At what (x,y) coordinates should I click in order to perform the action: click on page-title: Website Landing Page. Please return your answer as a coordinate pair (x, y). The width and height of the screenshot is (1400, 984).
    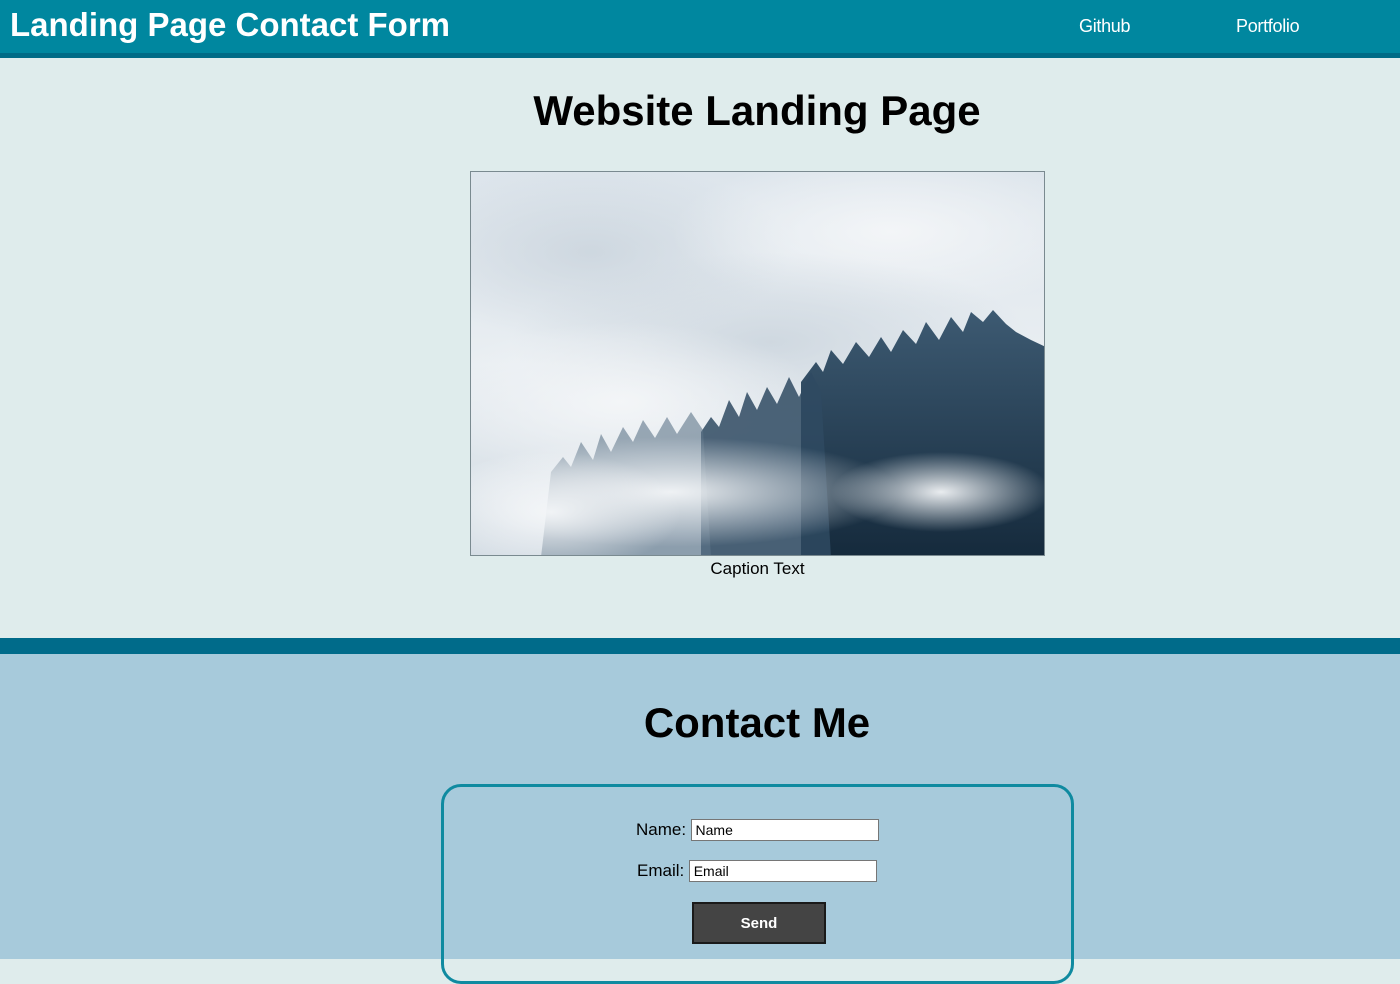
    Looking at the image, I should click on (757, 110).